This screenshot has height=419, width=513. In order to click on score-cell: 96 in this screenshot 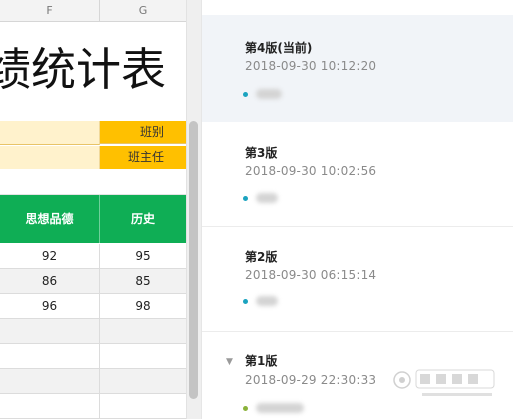, I will do `click(50, 306)`.